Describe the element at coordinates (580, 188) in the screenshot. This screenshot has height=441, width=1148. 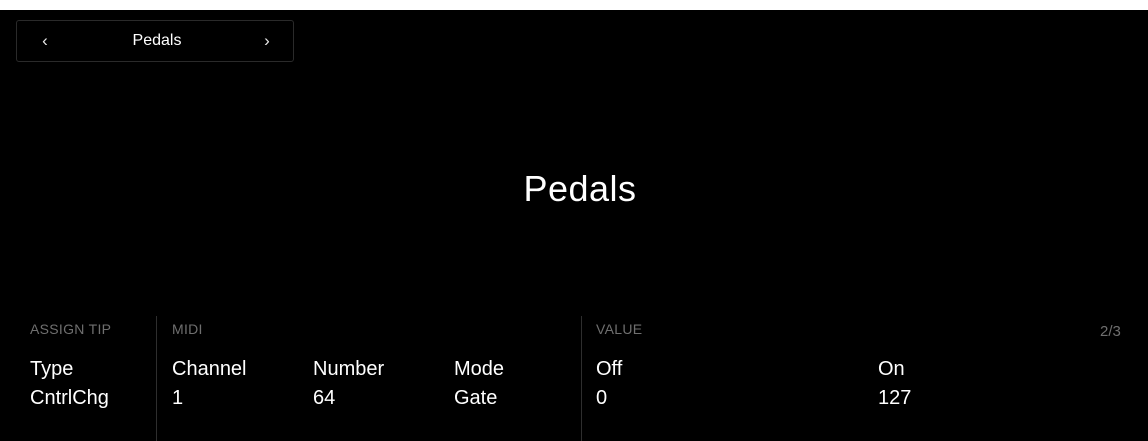
I see `page-title: Pedals` at that location.